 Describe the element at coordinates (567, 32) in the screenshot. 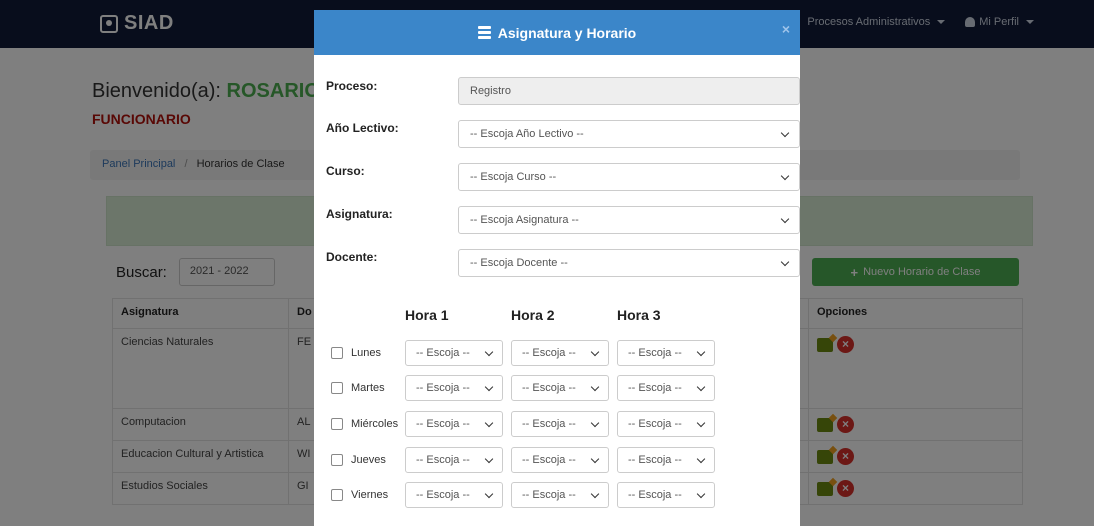

I see `modal-title: Asignatura y Horario` at that location.